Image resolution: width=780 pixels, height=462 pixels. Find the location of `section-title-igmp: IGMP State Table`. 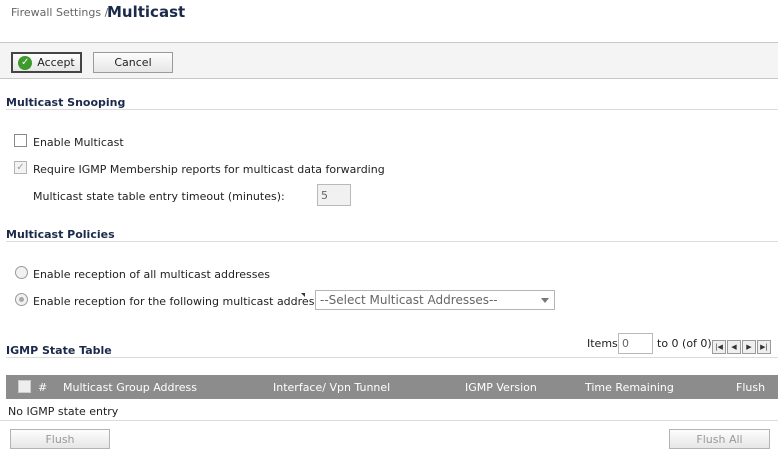

section-title-igmp: IGMP State Table is located at coordinates (59, 350).